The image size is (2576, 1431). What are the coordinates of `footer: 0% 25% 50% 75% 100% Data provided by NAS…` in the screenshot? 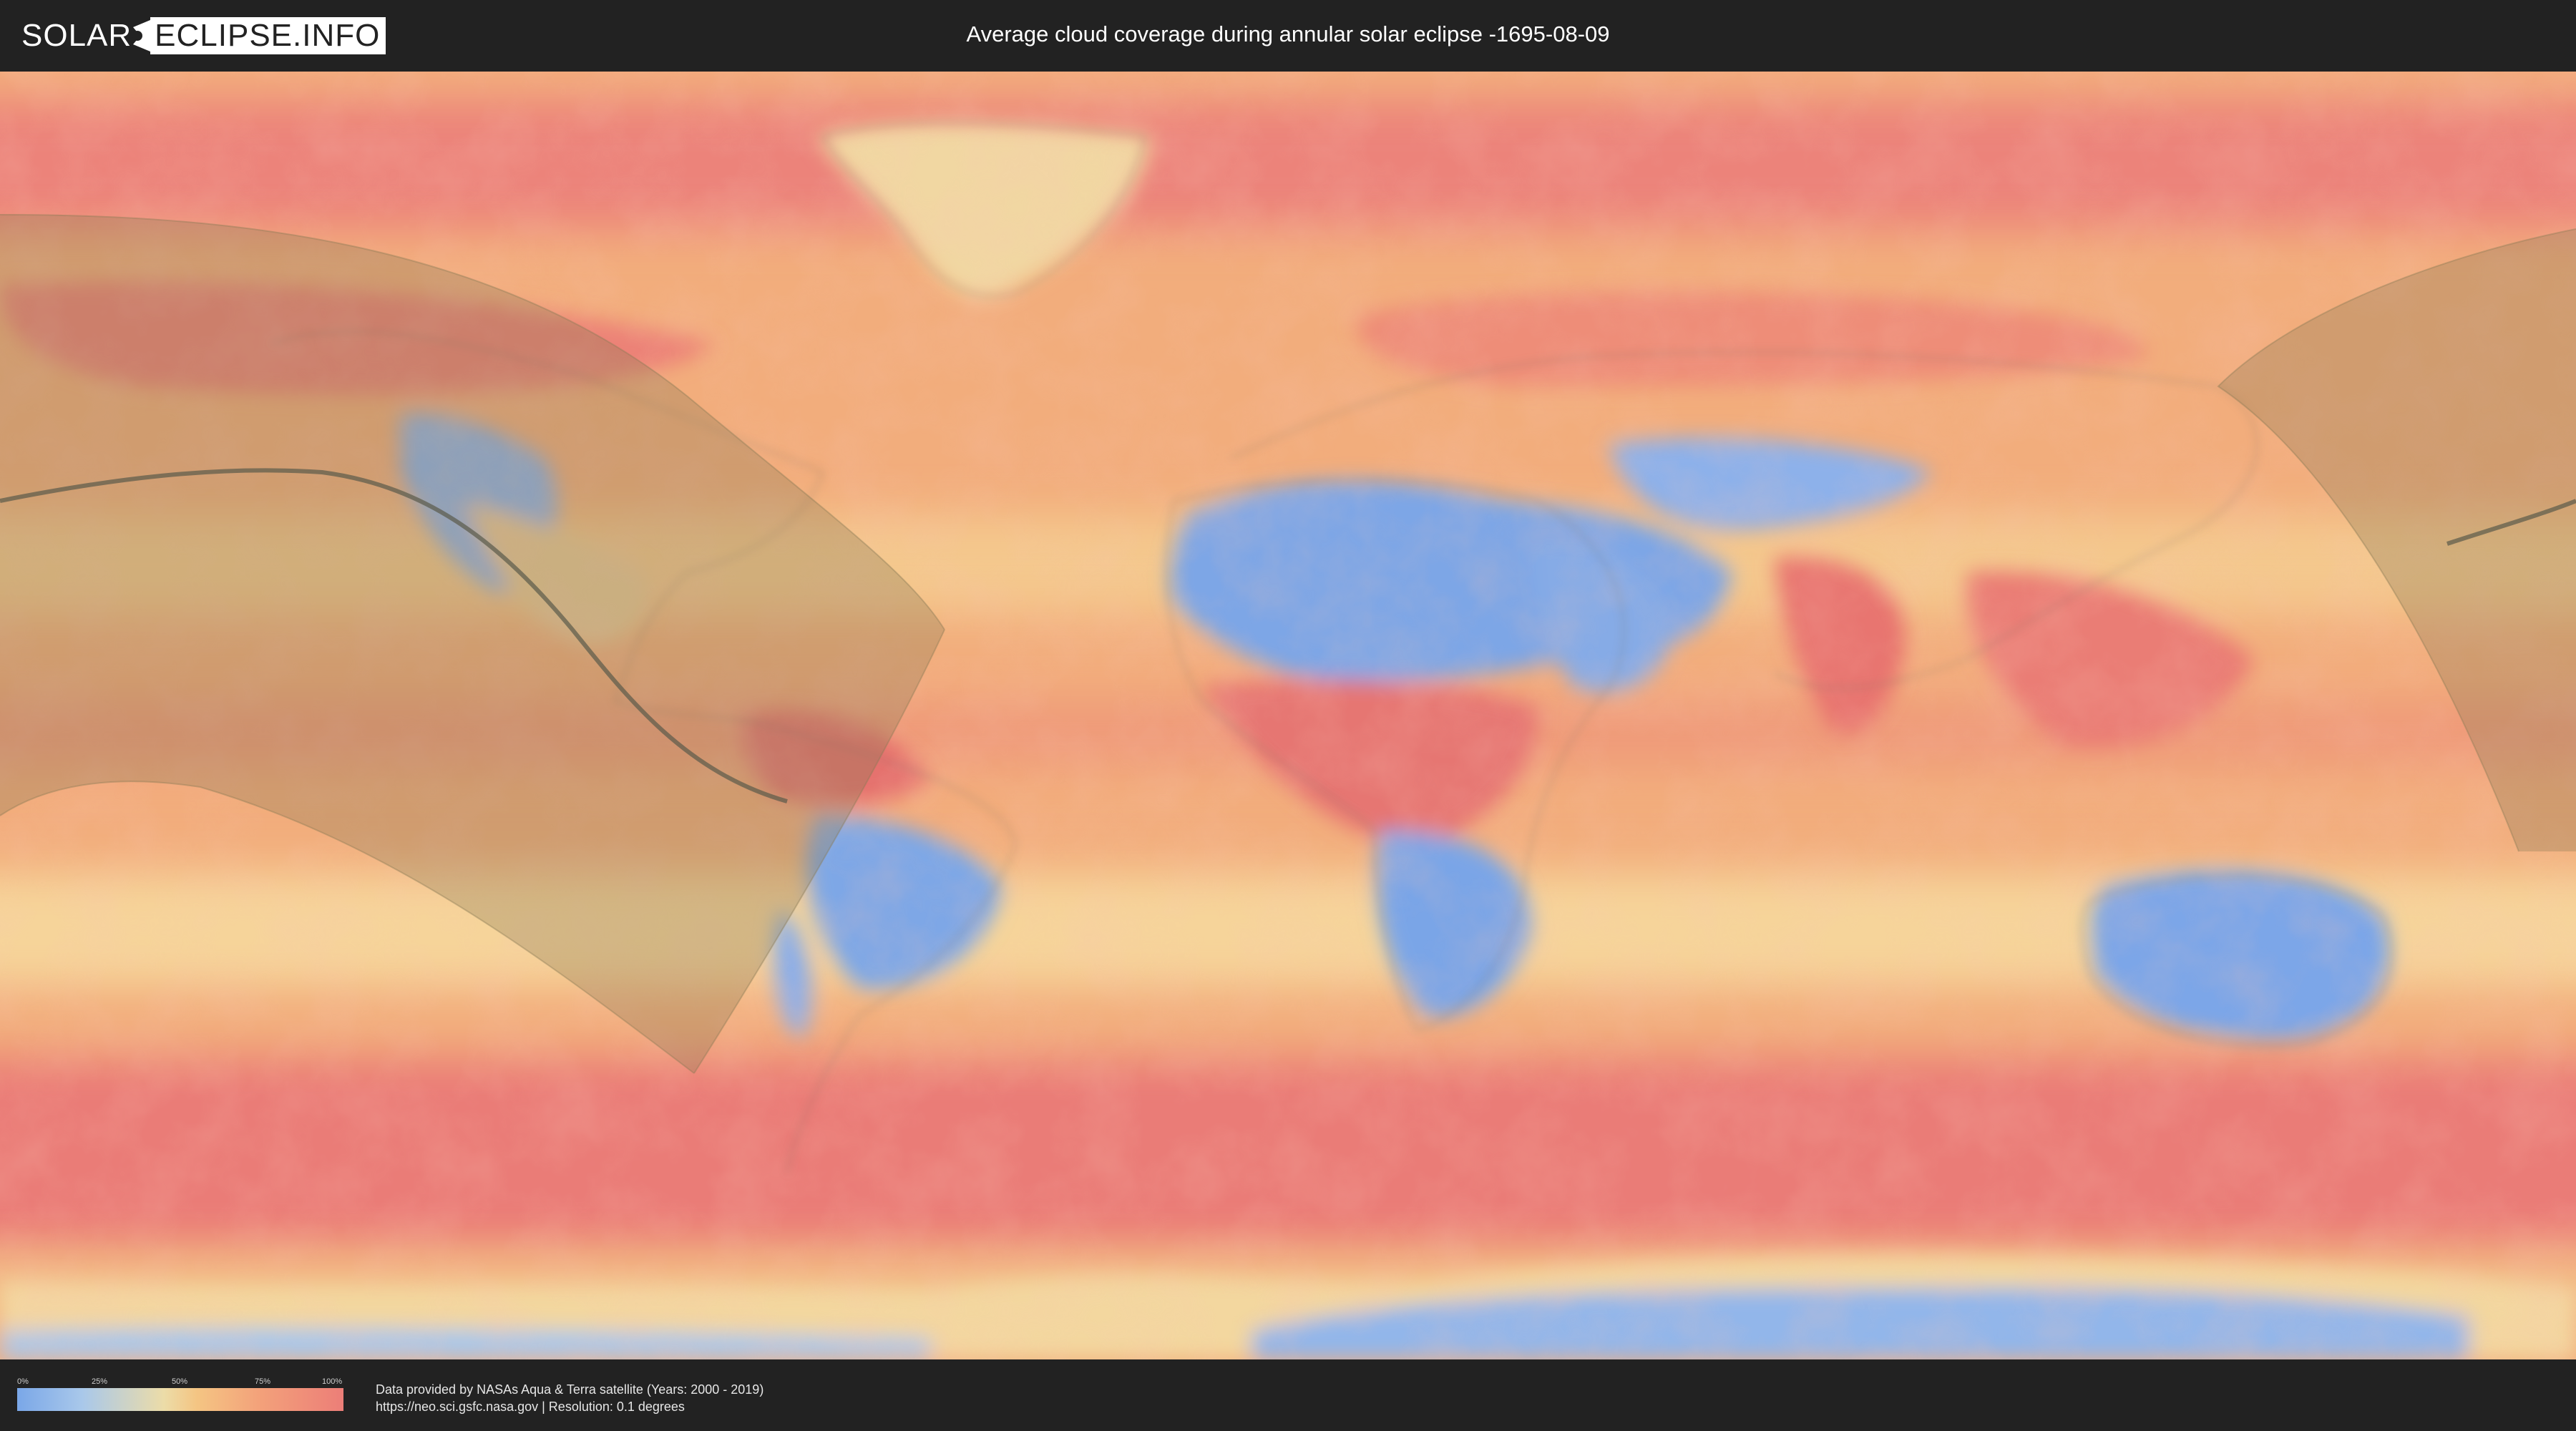 It's located at (1288, 1395).